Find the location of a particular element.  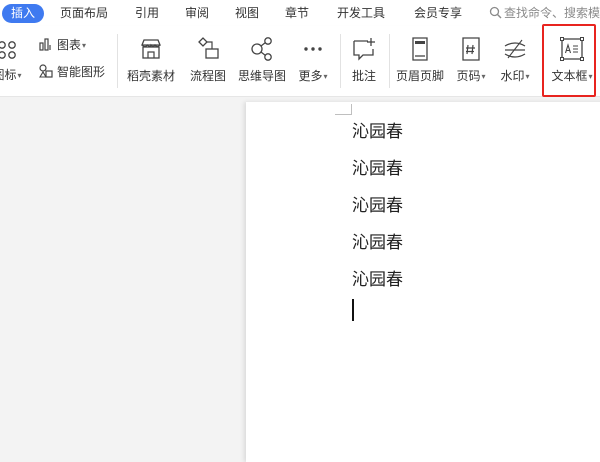

daoke-material-button: 稻壳素材 is located at coordinates (151, 61).